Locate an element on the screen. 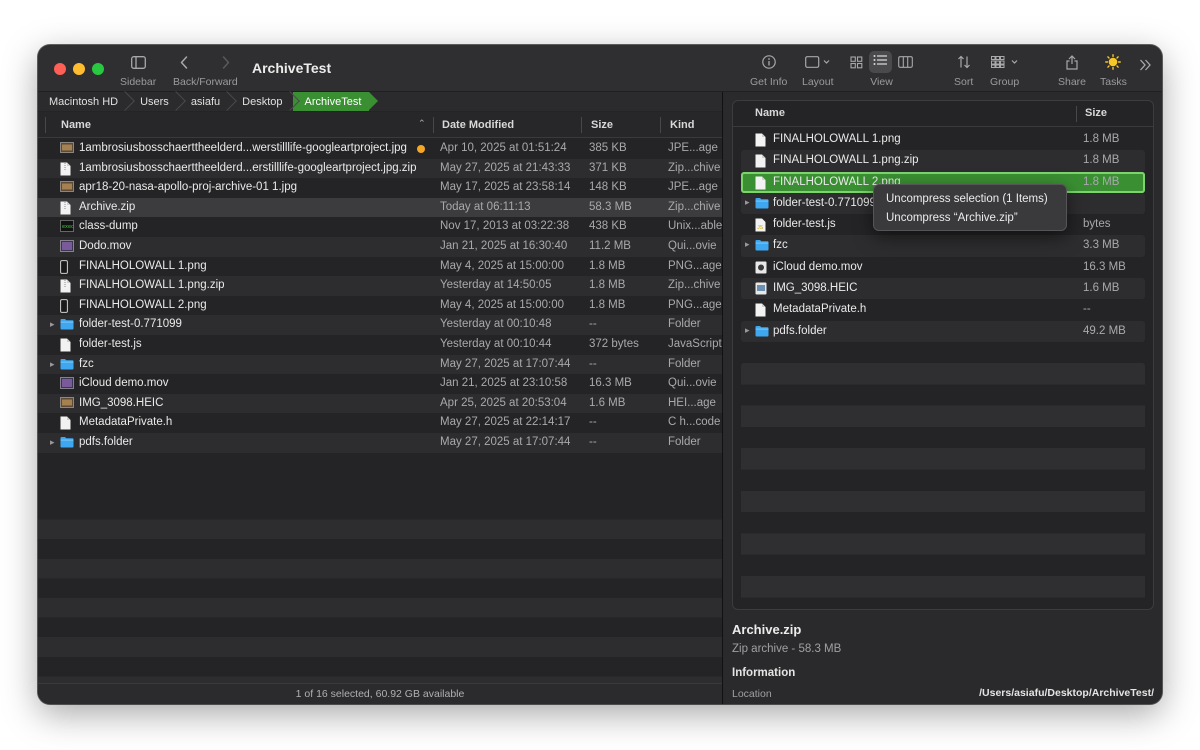 This screenshot has width=1200, height=750. sort-label: Sort is located at coordinates (964, 82).